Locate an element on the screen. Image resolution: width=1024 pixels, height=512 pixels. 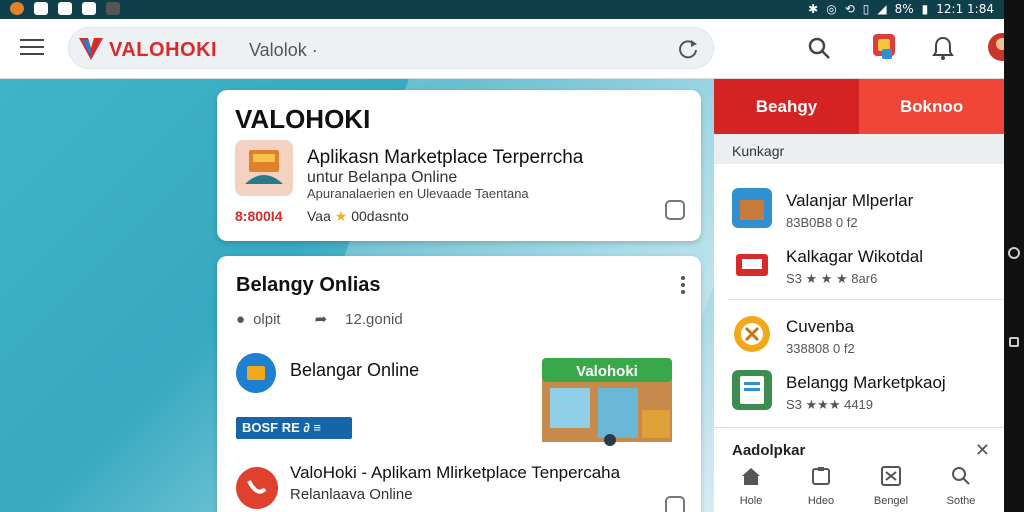
signal-icon: ◢ is located at coordinates (882, 9).